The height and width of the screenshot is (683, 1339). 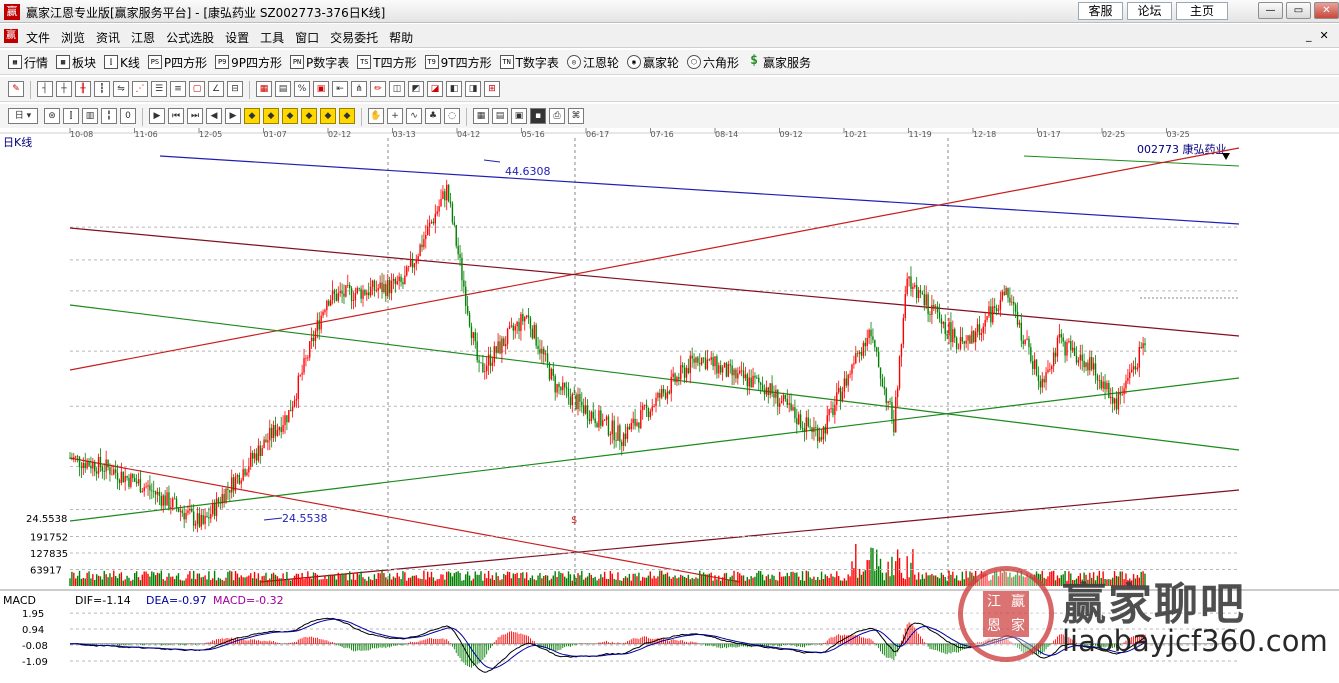 I want to click on period-dropdown: 日 ▾, so click(x=23, y=116).